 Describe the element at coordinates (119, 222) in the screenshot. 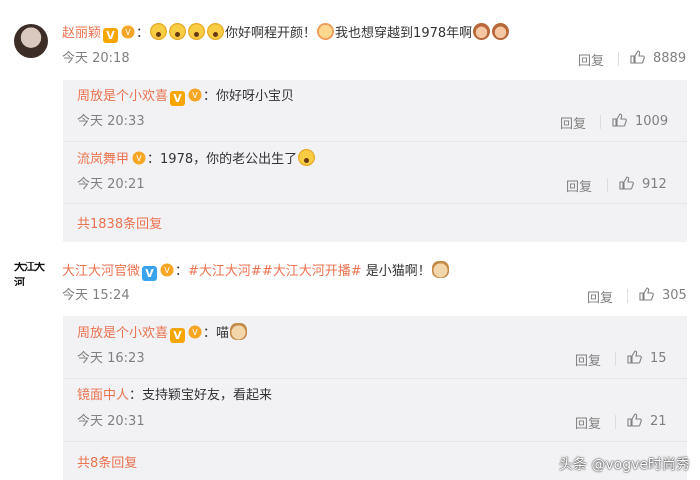

I see `more-replies-link: 共1838条回复` at that location.